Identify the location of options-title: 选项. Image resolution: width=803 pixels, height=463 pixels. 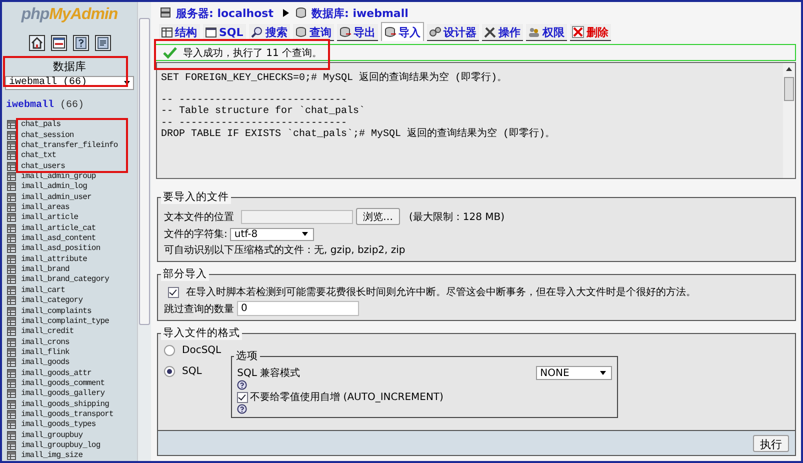
(247, 356).